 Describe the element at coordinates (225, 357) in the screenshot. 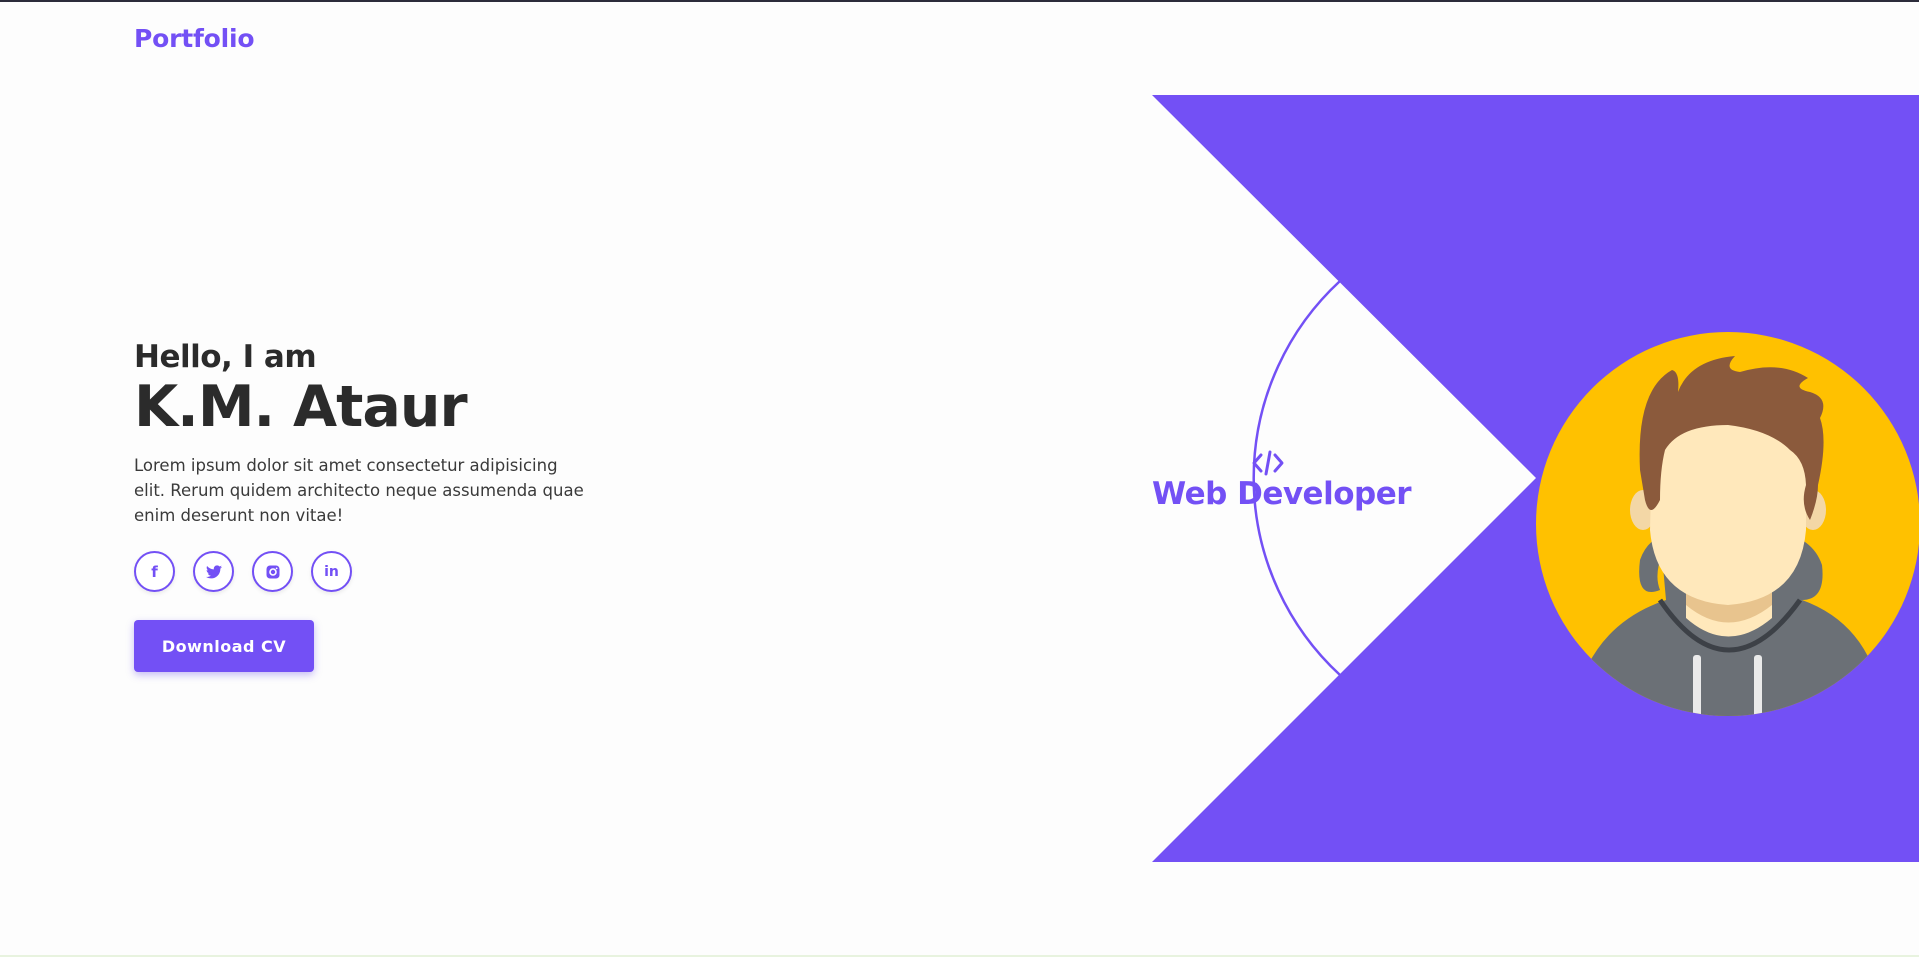

I see `greeting-text: Hello, I am` at that location.